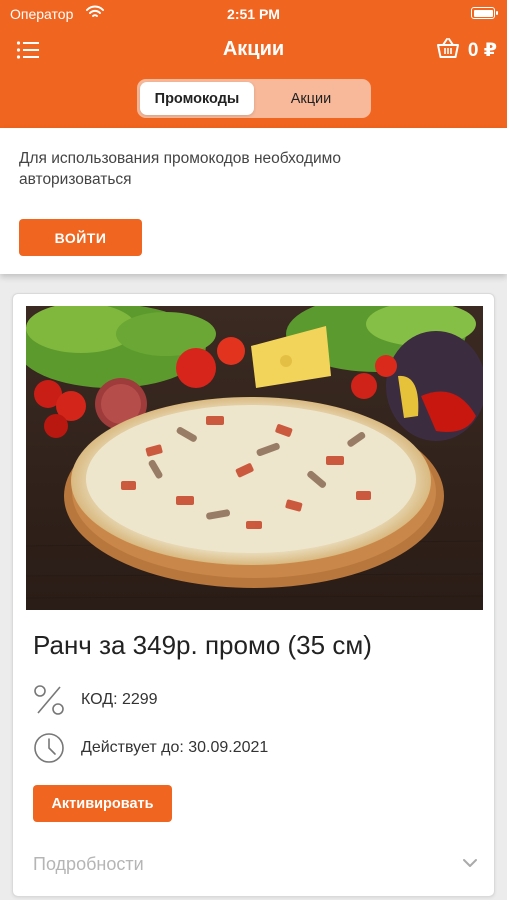  I want to click on promo-validity-row: Действует до: 30.09.2021, so click(150, 748).